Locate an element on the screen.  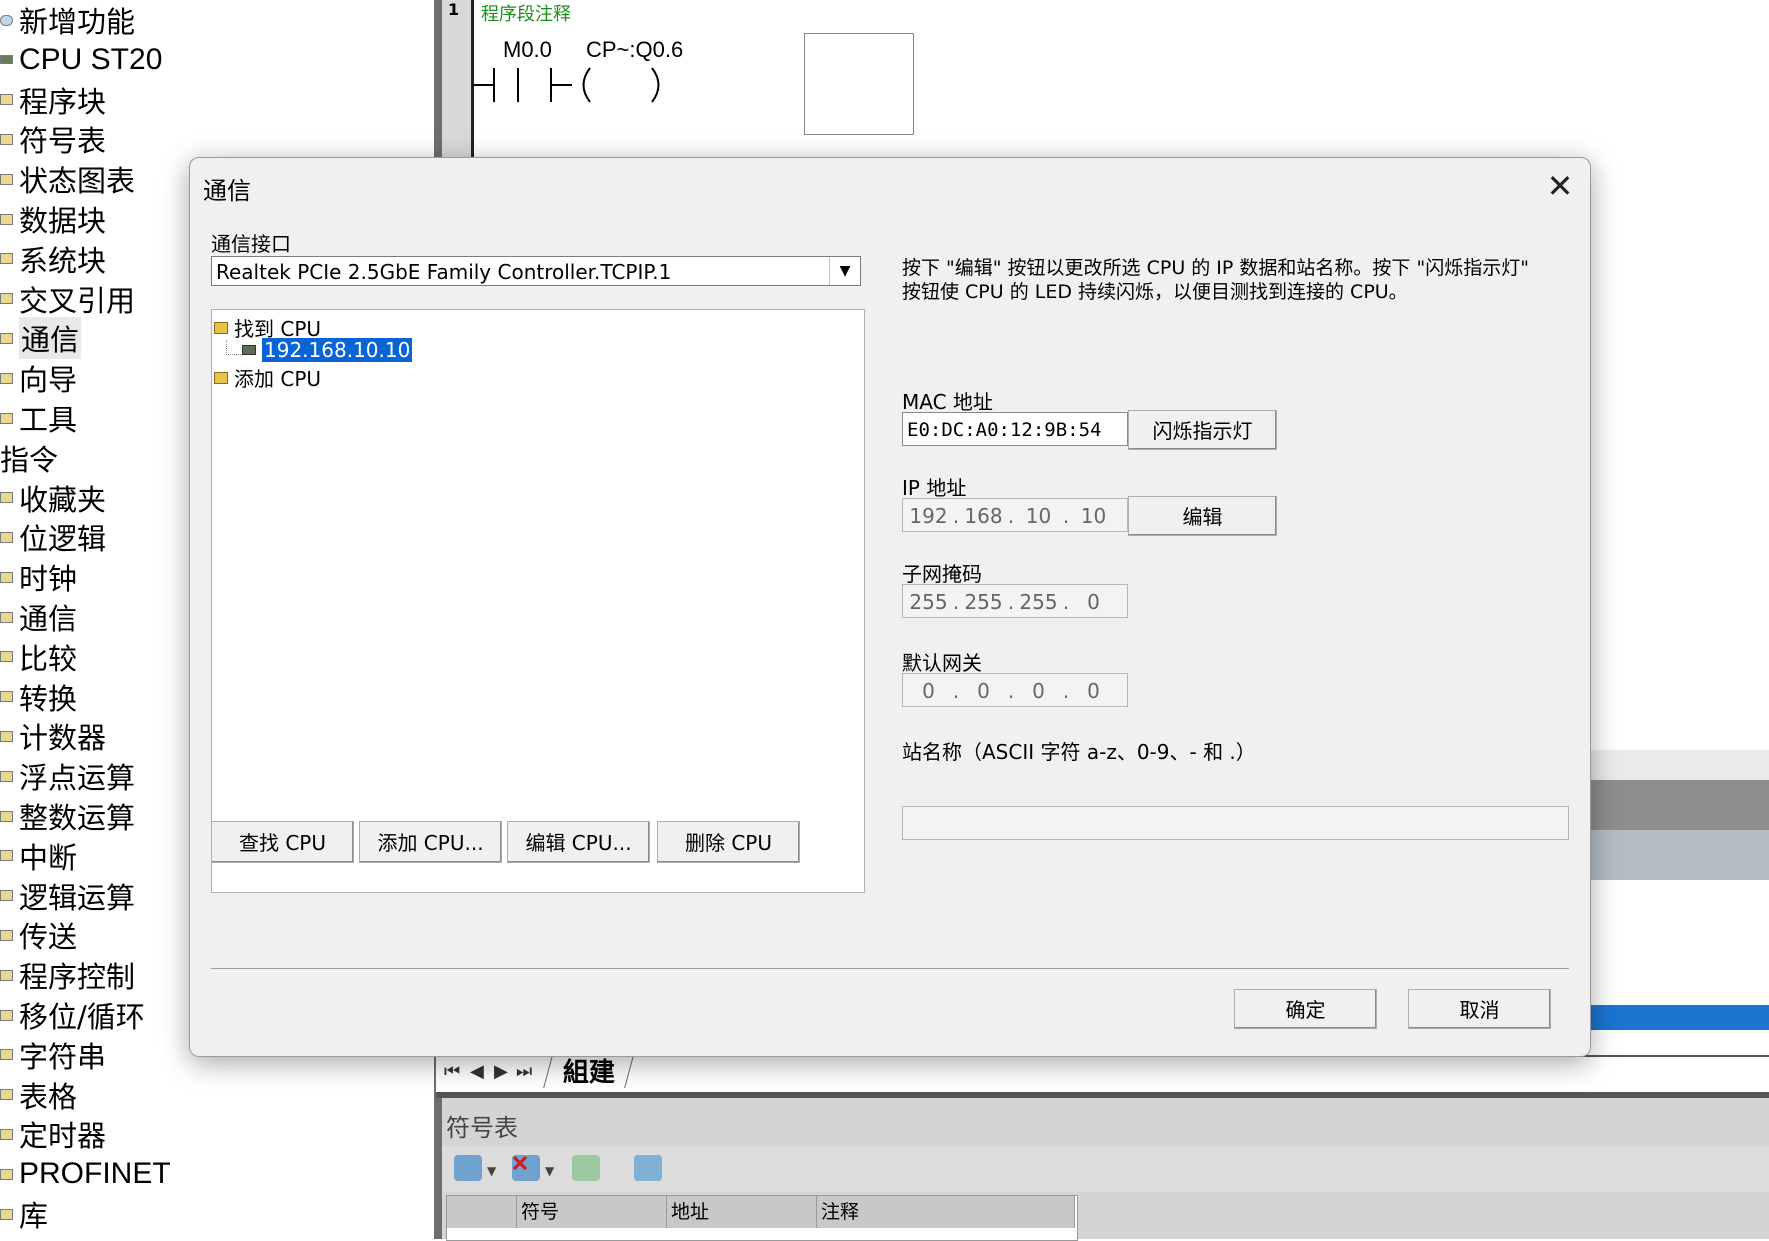
tree-item: 转换 is located at coordinates (38, 697).